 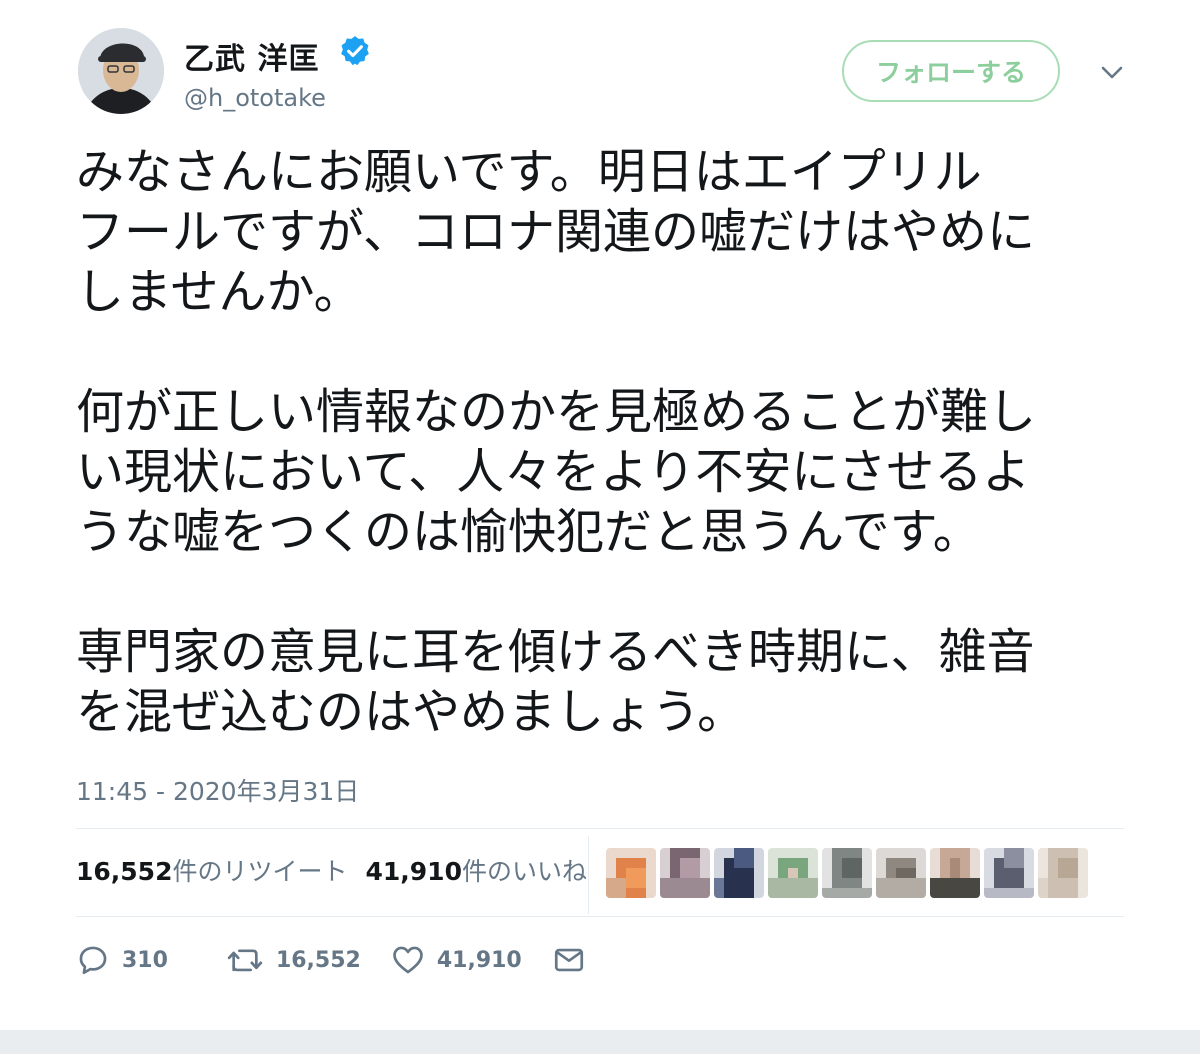 What do you see at coordinates (93, 960) in the screenshot?
I see `reply-icon` at bounding box center [93, 960].